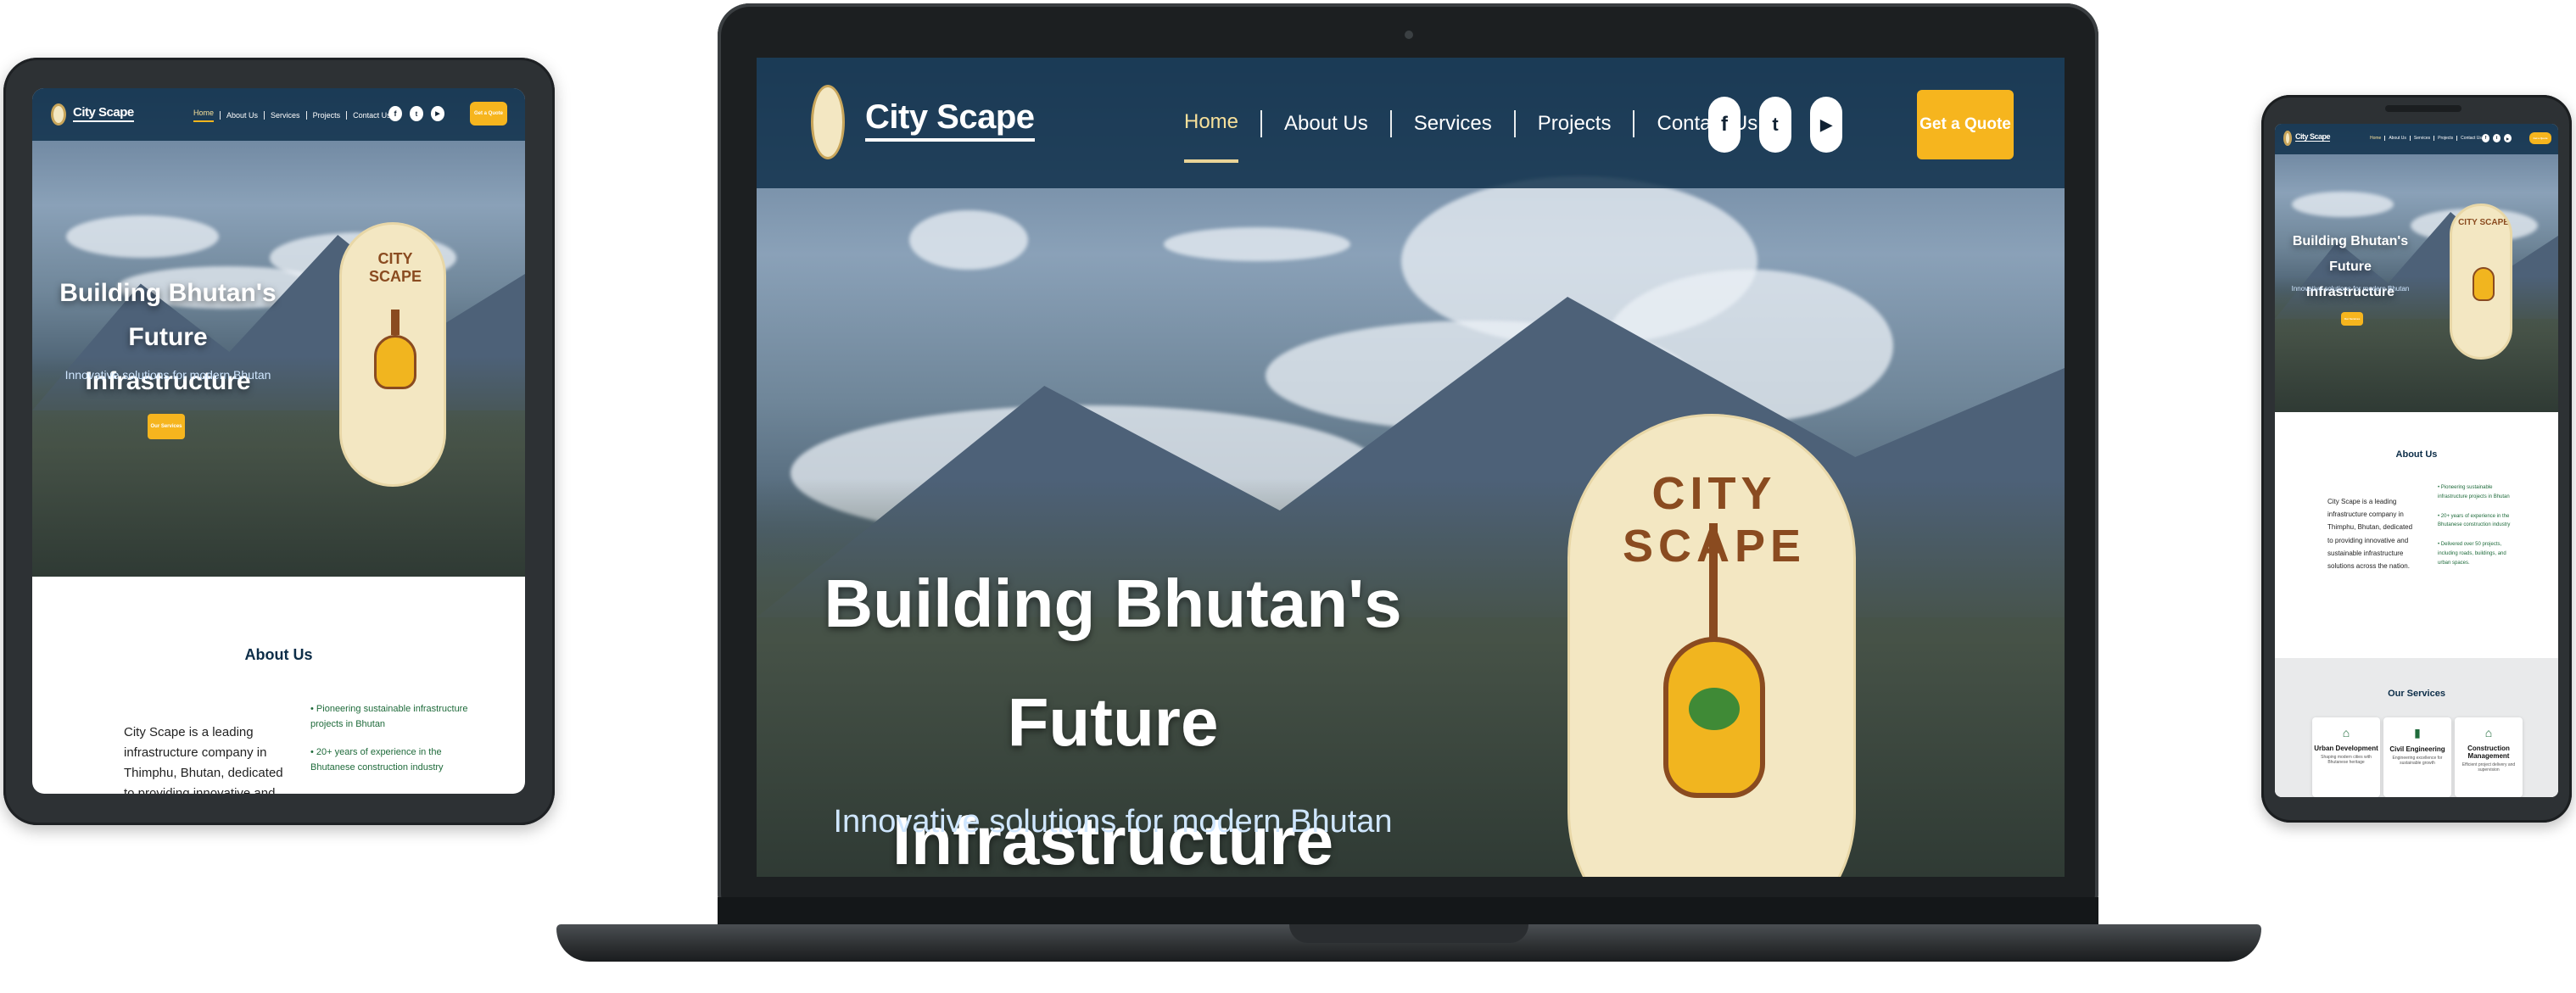 Image resolution: width=2576 pixels, height=993 pixels. What do you see at coordinates (2417, 749) in the screenshot?
I see `service-card-title: Civil Engineering` at bounding box center [2417, 749].